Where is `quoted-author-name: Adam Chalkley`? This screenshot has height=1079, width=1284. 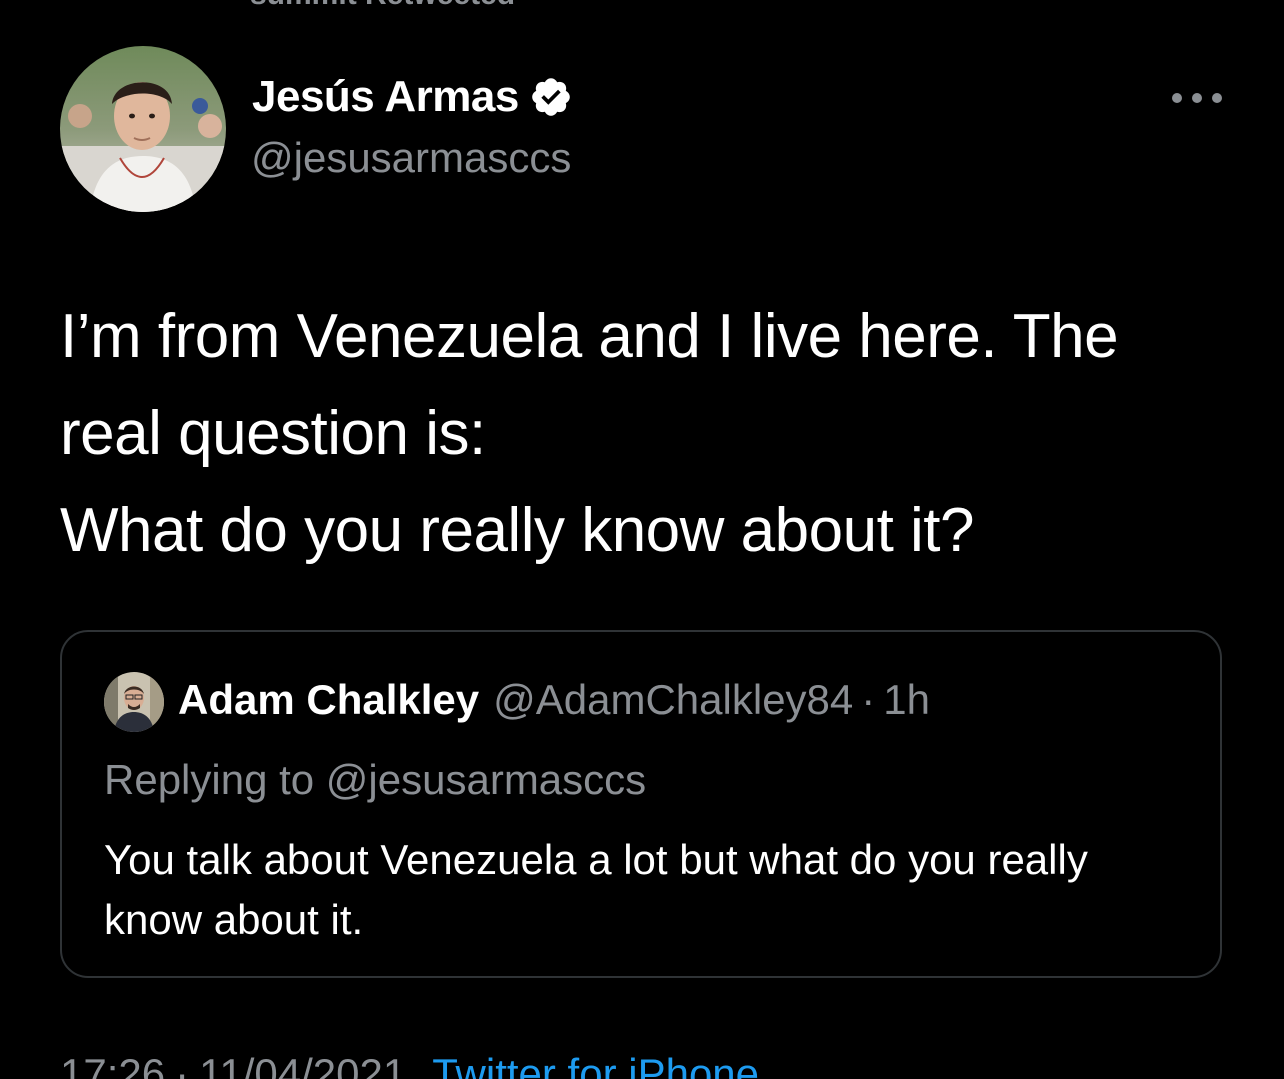 quoted-author-name: Adam Chalkley is located at coordinates (328, 700).